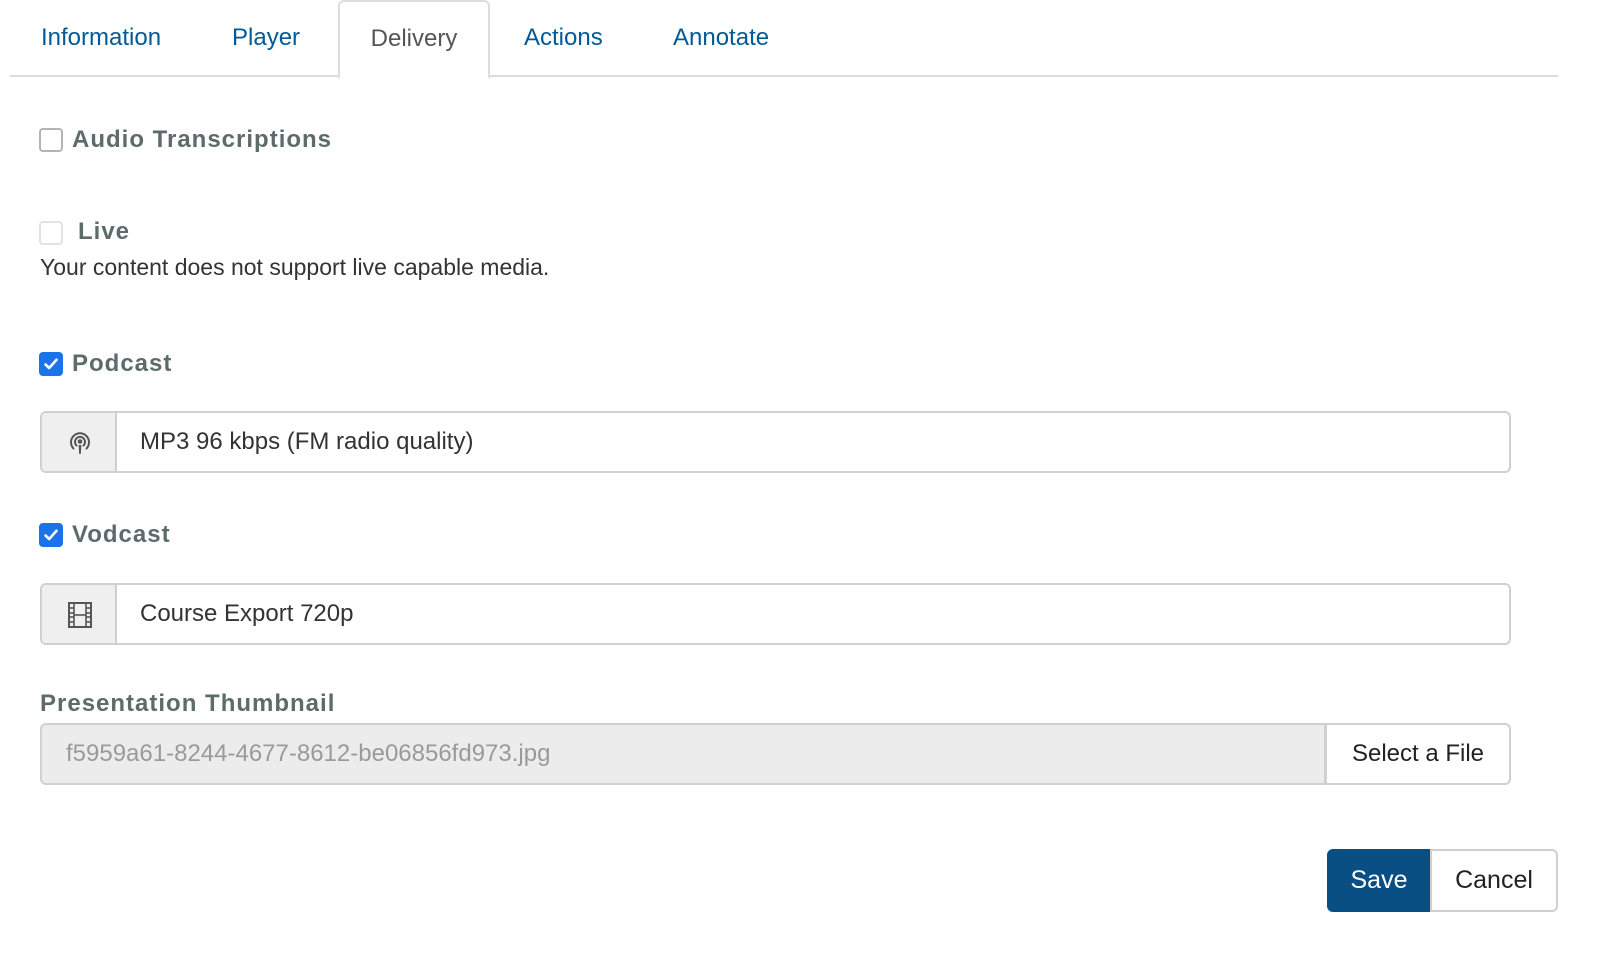  I want to click on podcast-checkbox, so click(51, 364).